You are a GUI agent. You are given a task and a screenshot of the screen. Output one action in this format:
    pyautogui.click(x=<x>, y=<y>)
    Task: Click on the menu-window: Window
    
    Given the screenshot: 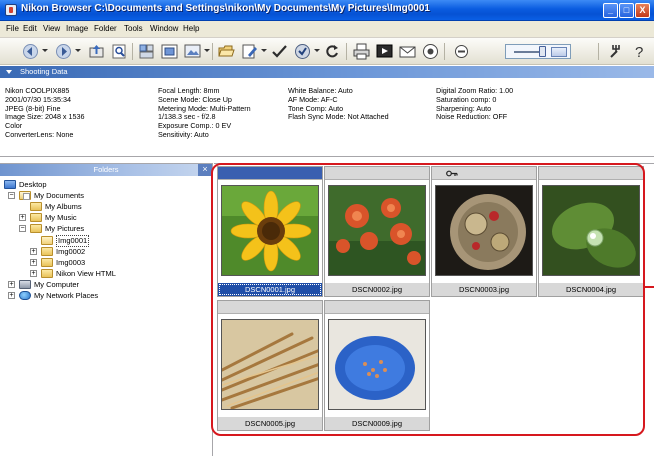 What is the action you would take?
    pyautogui.click(x=164, y=28)
    